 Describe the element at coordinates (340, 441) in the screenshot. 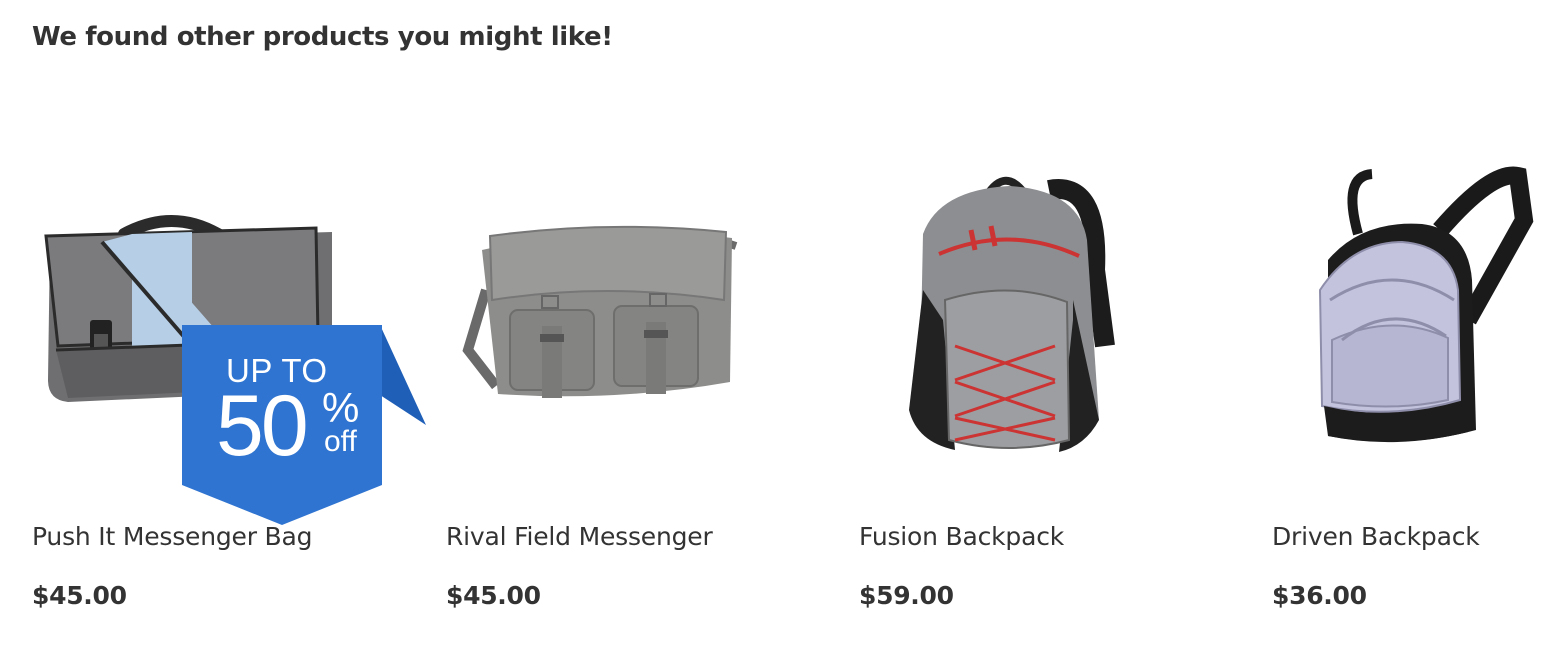

I see `badge-off-text: off` at that location.